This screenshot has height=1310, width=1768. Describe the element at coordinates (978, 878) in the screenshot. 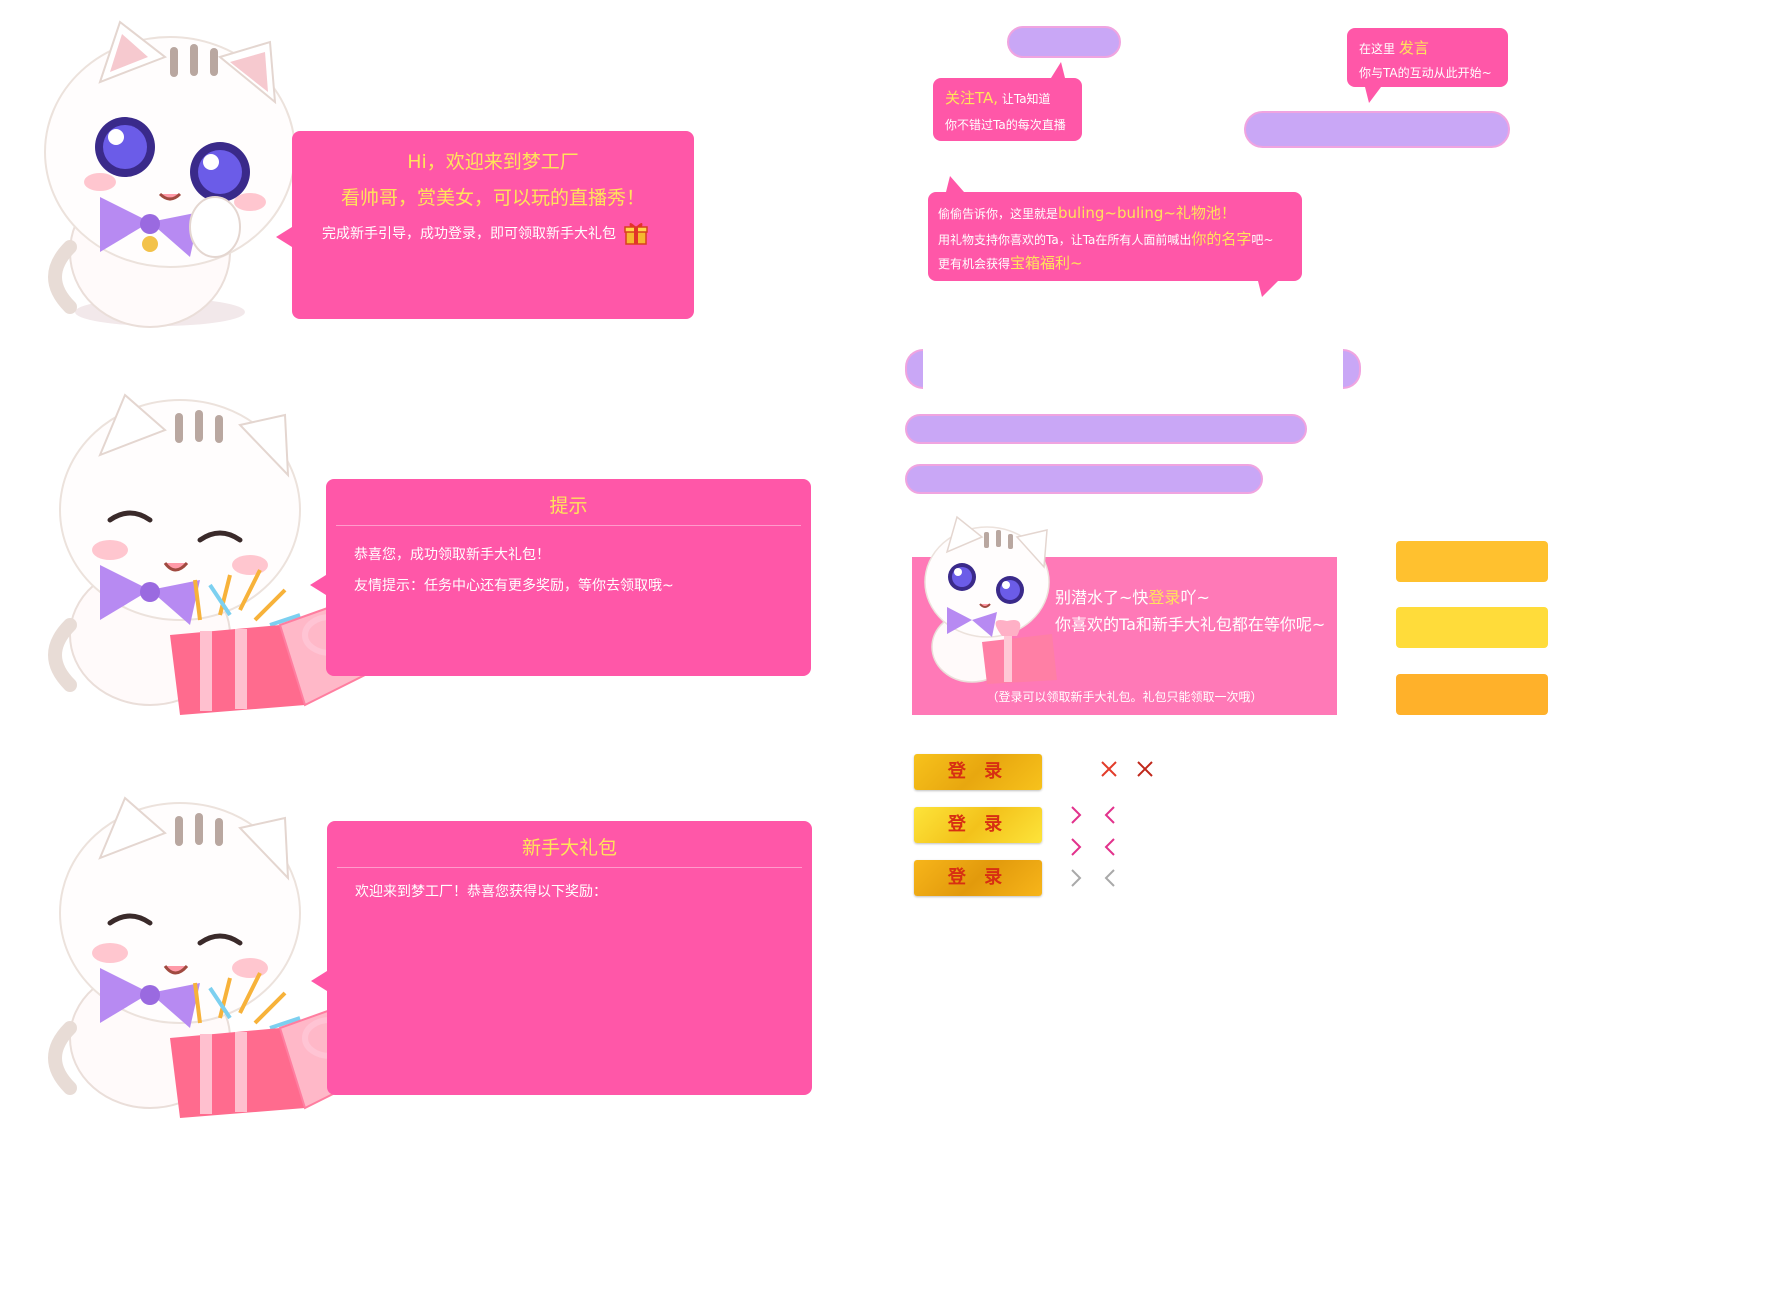

I see `login-button-active: 登 录` at that location.